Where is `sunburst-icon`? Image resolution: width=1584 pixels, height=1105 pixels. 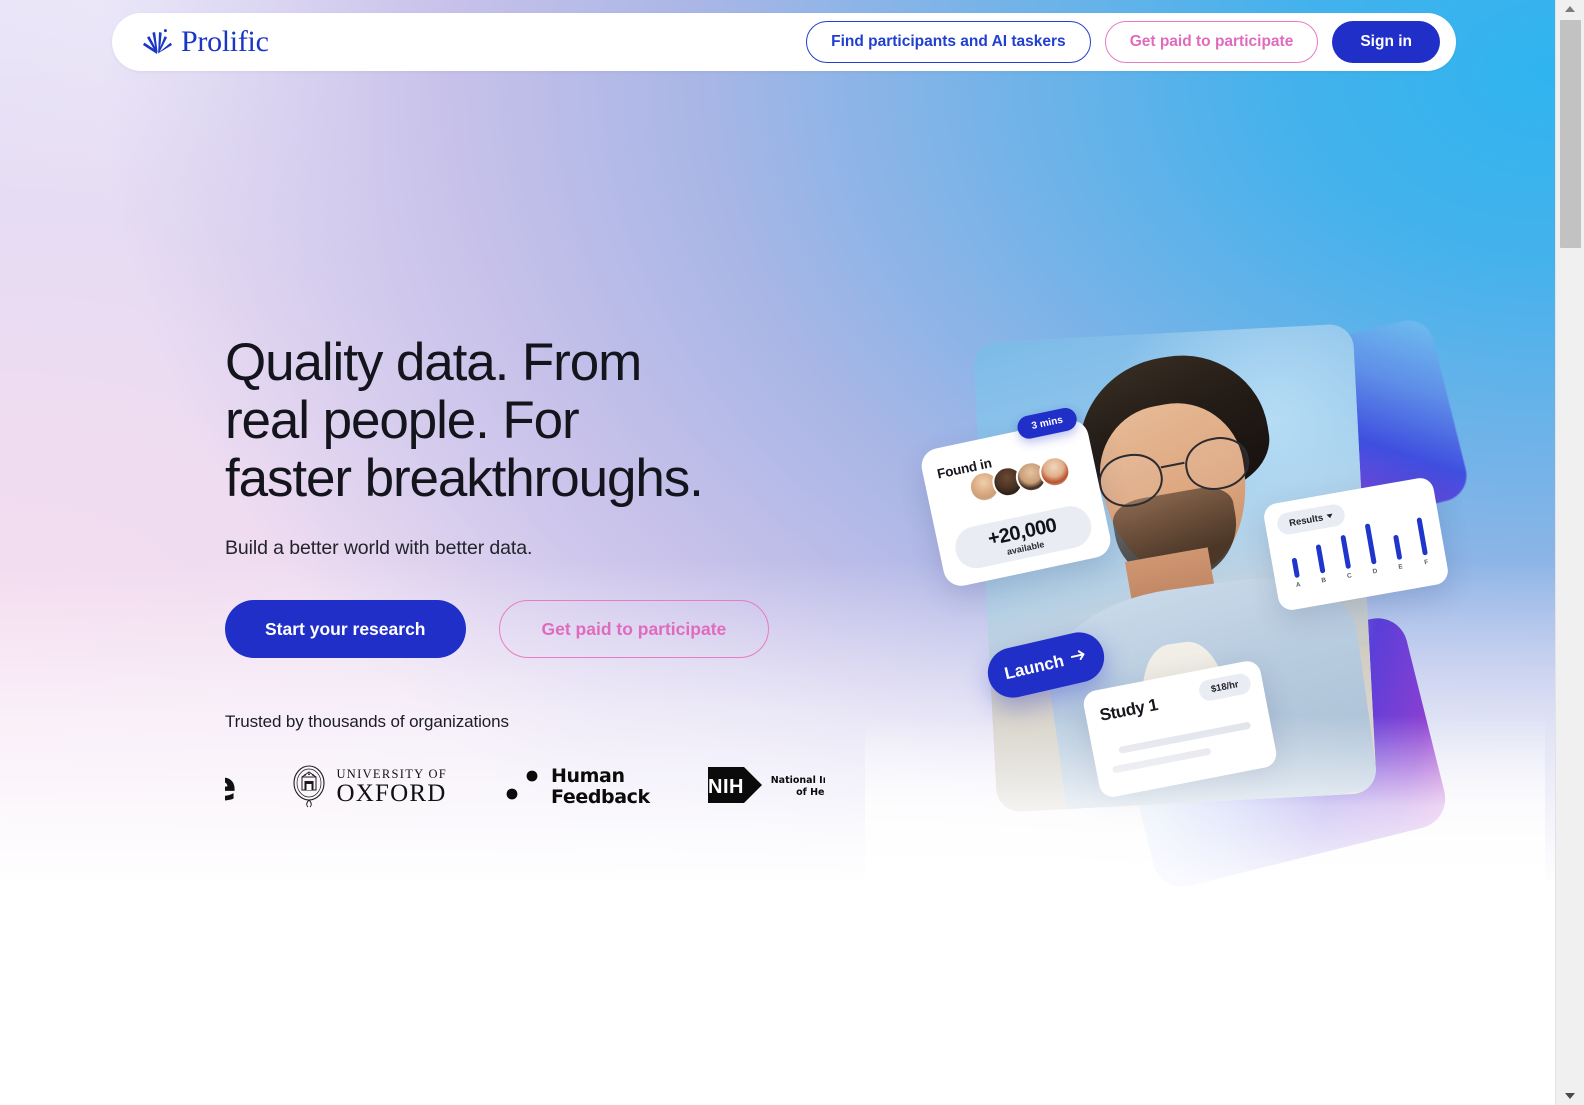
sunburst-icon is located at coordinates (157, 42).